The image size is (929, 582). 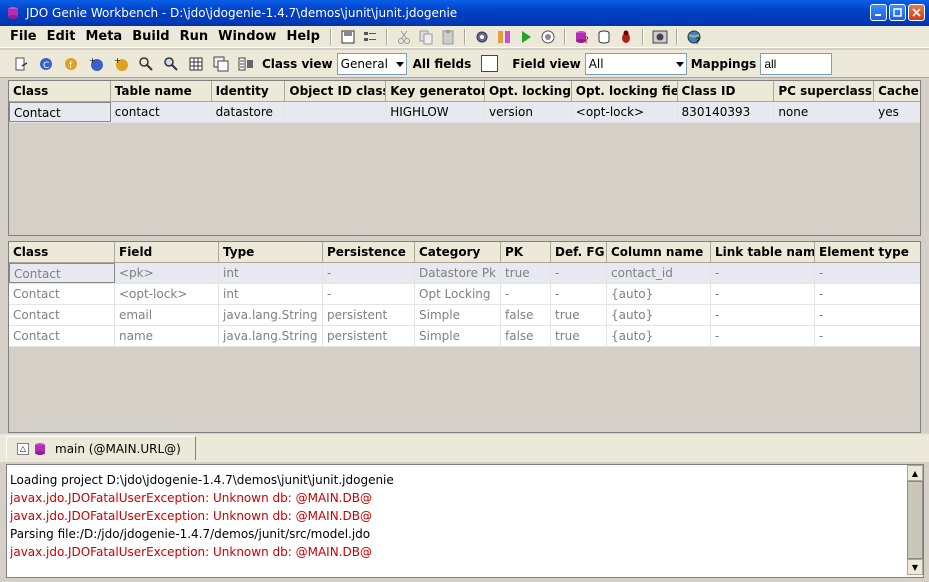 What do you see at coordinates (897, 91) in the screenshot?
I see `column-header: Cache` at bounding box center [897, 91].